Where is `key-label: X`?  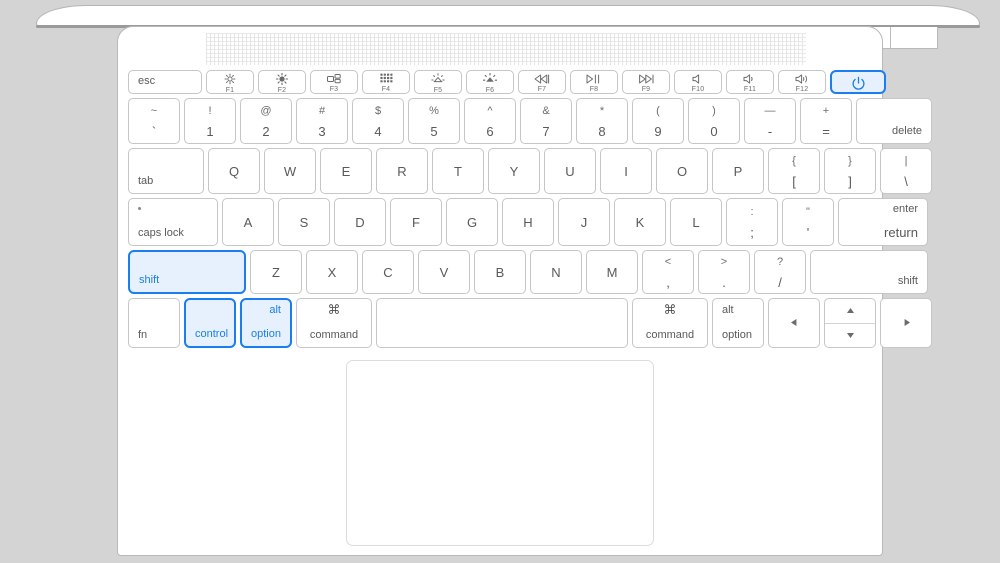
key-label: X is located at coordinates (332, 272).